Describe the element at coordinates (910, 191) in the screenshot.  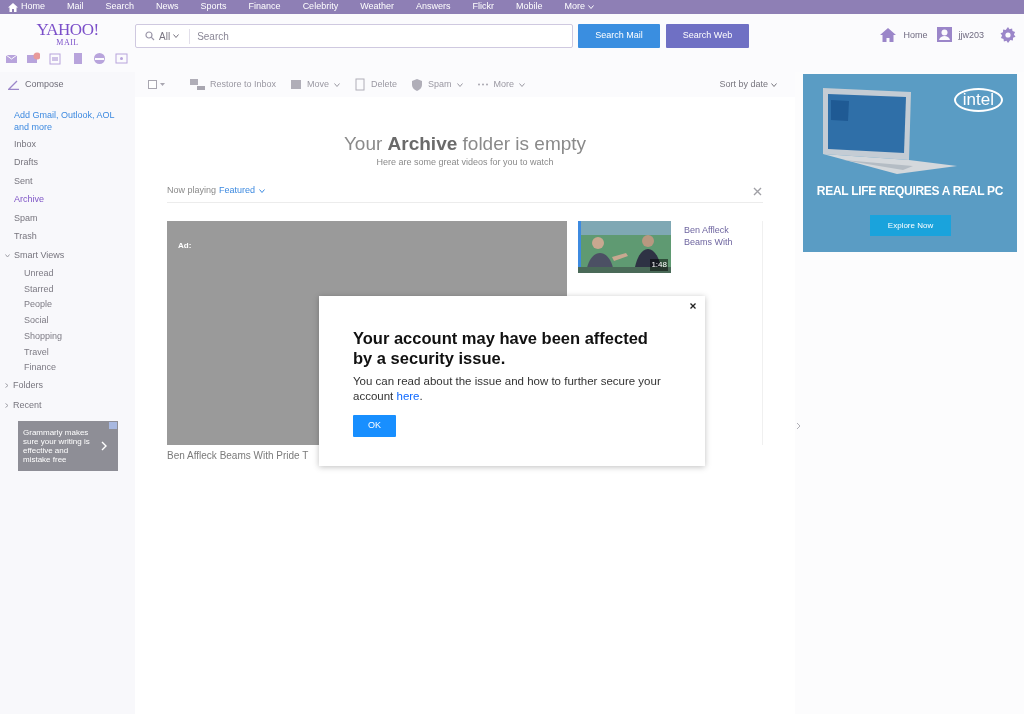
I see `ad-headline: REAL LIFE REQUIRES A REAL PC` at that location.